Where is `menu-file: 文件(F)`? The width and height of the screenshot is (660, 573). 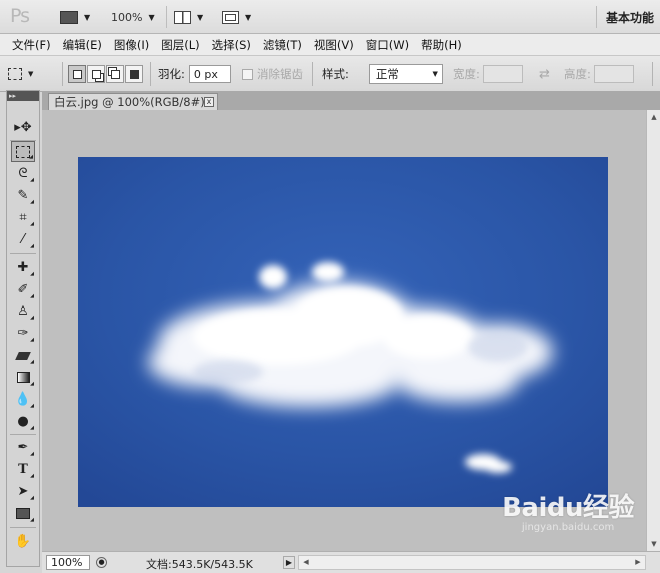 menu-file: 文件(F) is located at coordinates (31, 45).